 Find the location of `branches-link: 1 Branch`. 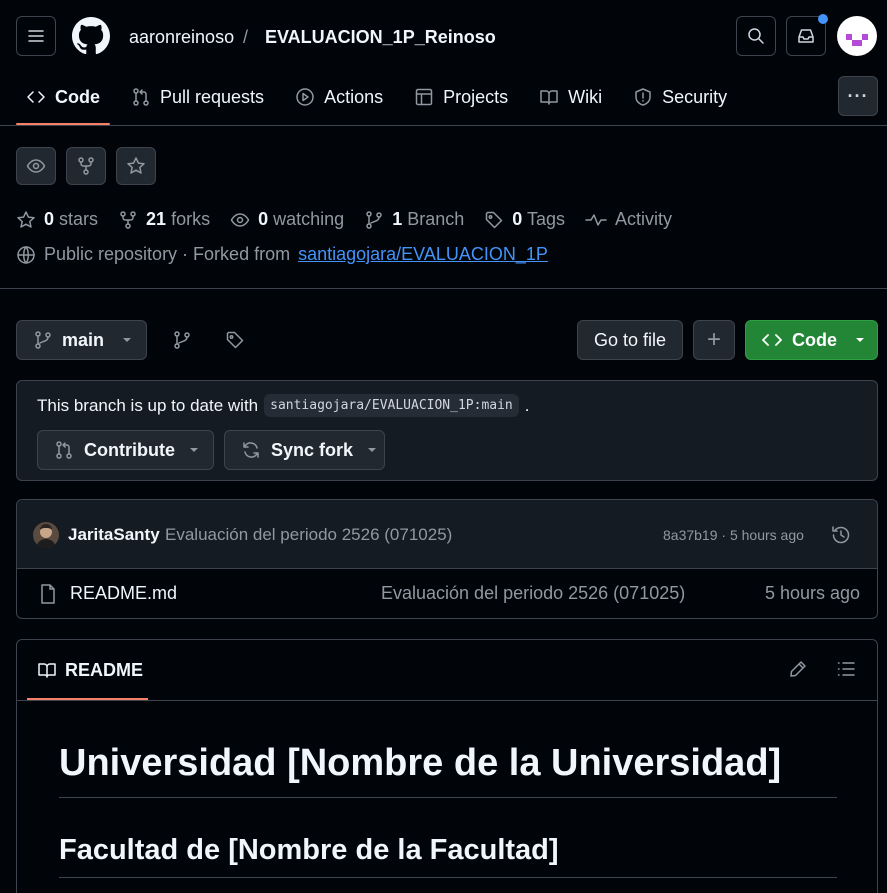

branches-link: 1 Branch is located at coordinates (414, 219).